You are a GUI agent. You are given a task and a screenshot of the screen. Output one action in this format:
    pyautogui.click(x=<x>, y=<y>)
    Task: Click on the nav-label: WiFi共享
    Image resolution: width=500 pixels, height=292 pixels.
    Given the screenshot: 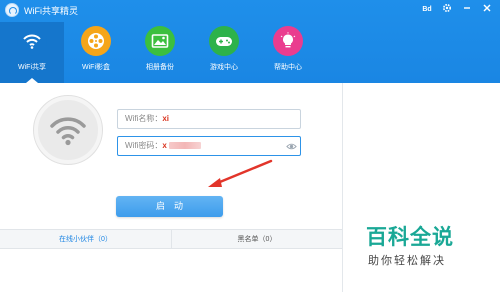 What is the action you would take?
    pyautogui.click(x=32, y=67)
    